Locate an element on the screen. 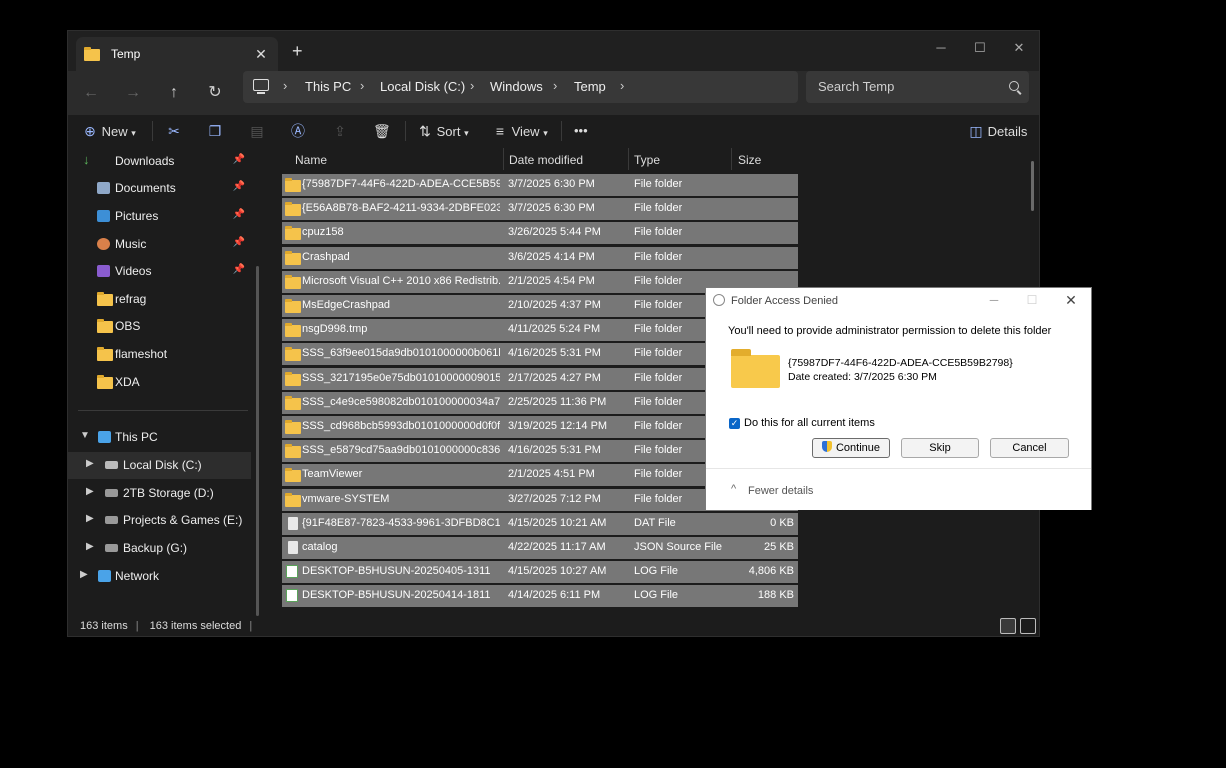  dialog-minimize-button: ─ is located at coordinates (994, 300).